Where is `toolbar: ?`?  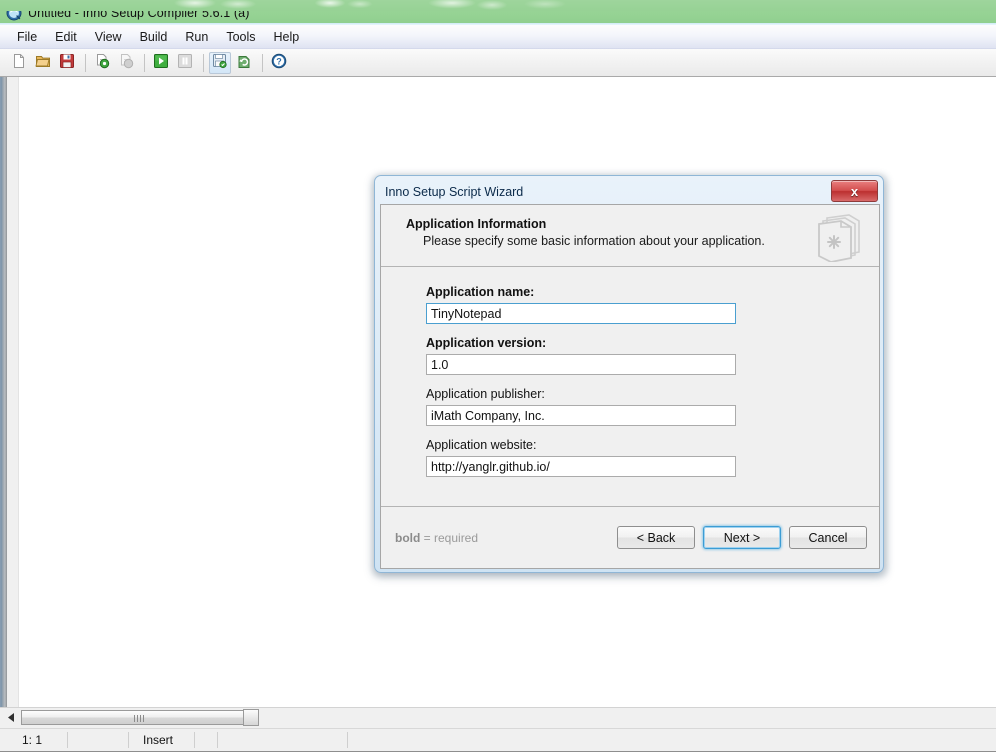
toolbar: ? is located at coordinates (498, 63).